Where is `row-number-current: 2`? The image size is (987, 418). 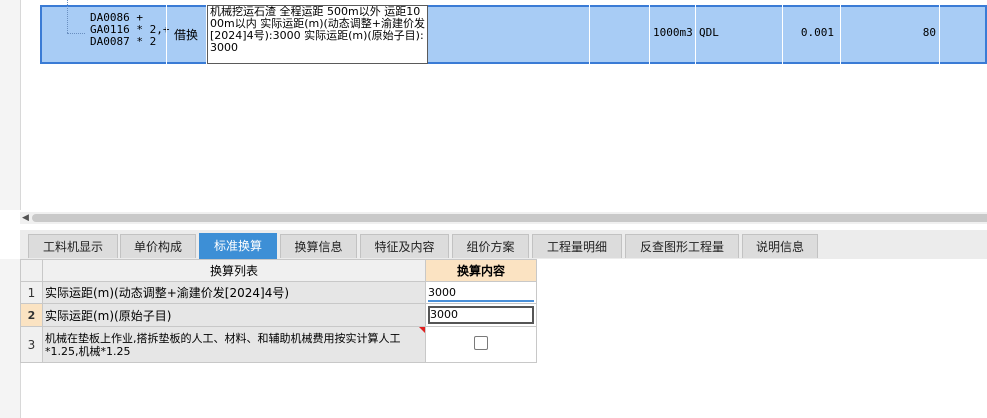 row-number-current: 2 is located at coordinates (31, 315).